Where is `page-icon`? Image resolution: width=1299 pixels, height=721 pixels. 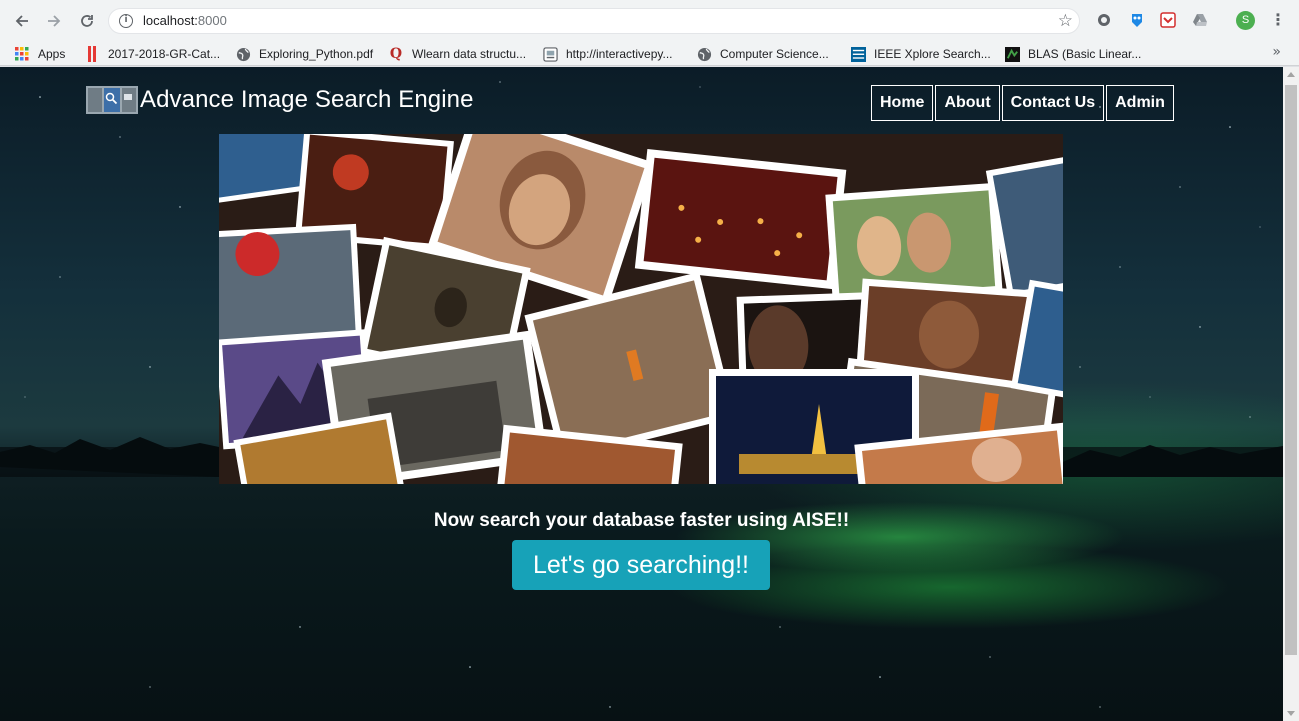 page-icon is located at coordinates (550, 54).